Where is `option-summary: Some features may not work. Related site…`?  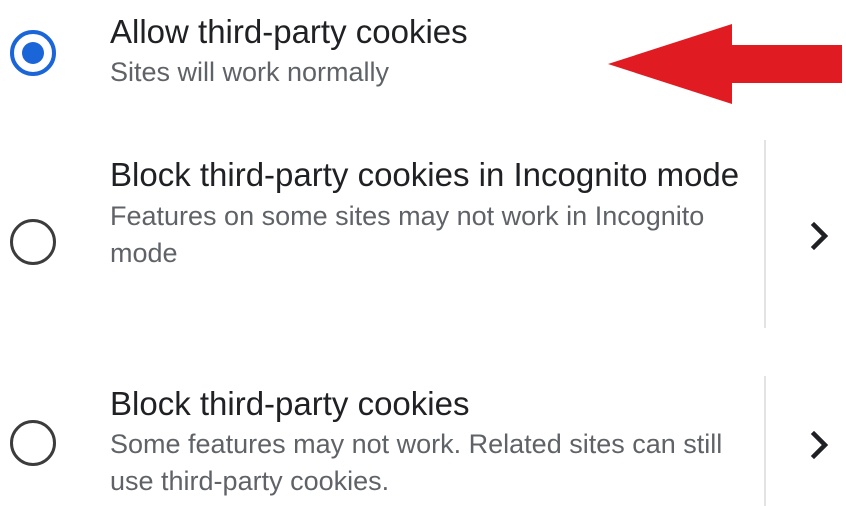
option-summary: Some features may not work. Related site… is located at coordinates (416, 462).